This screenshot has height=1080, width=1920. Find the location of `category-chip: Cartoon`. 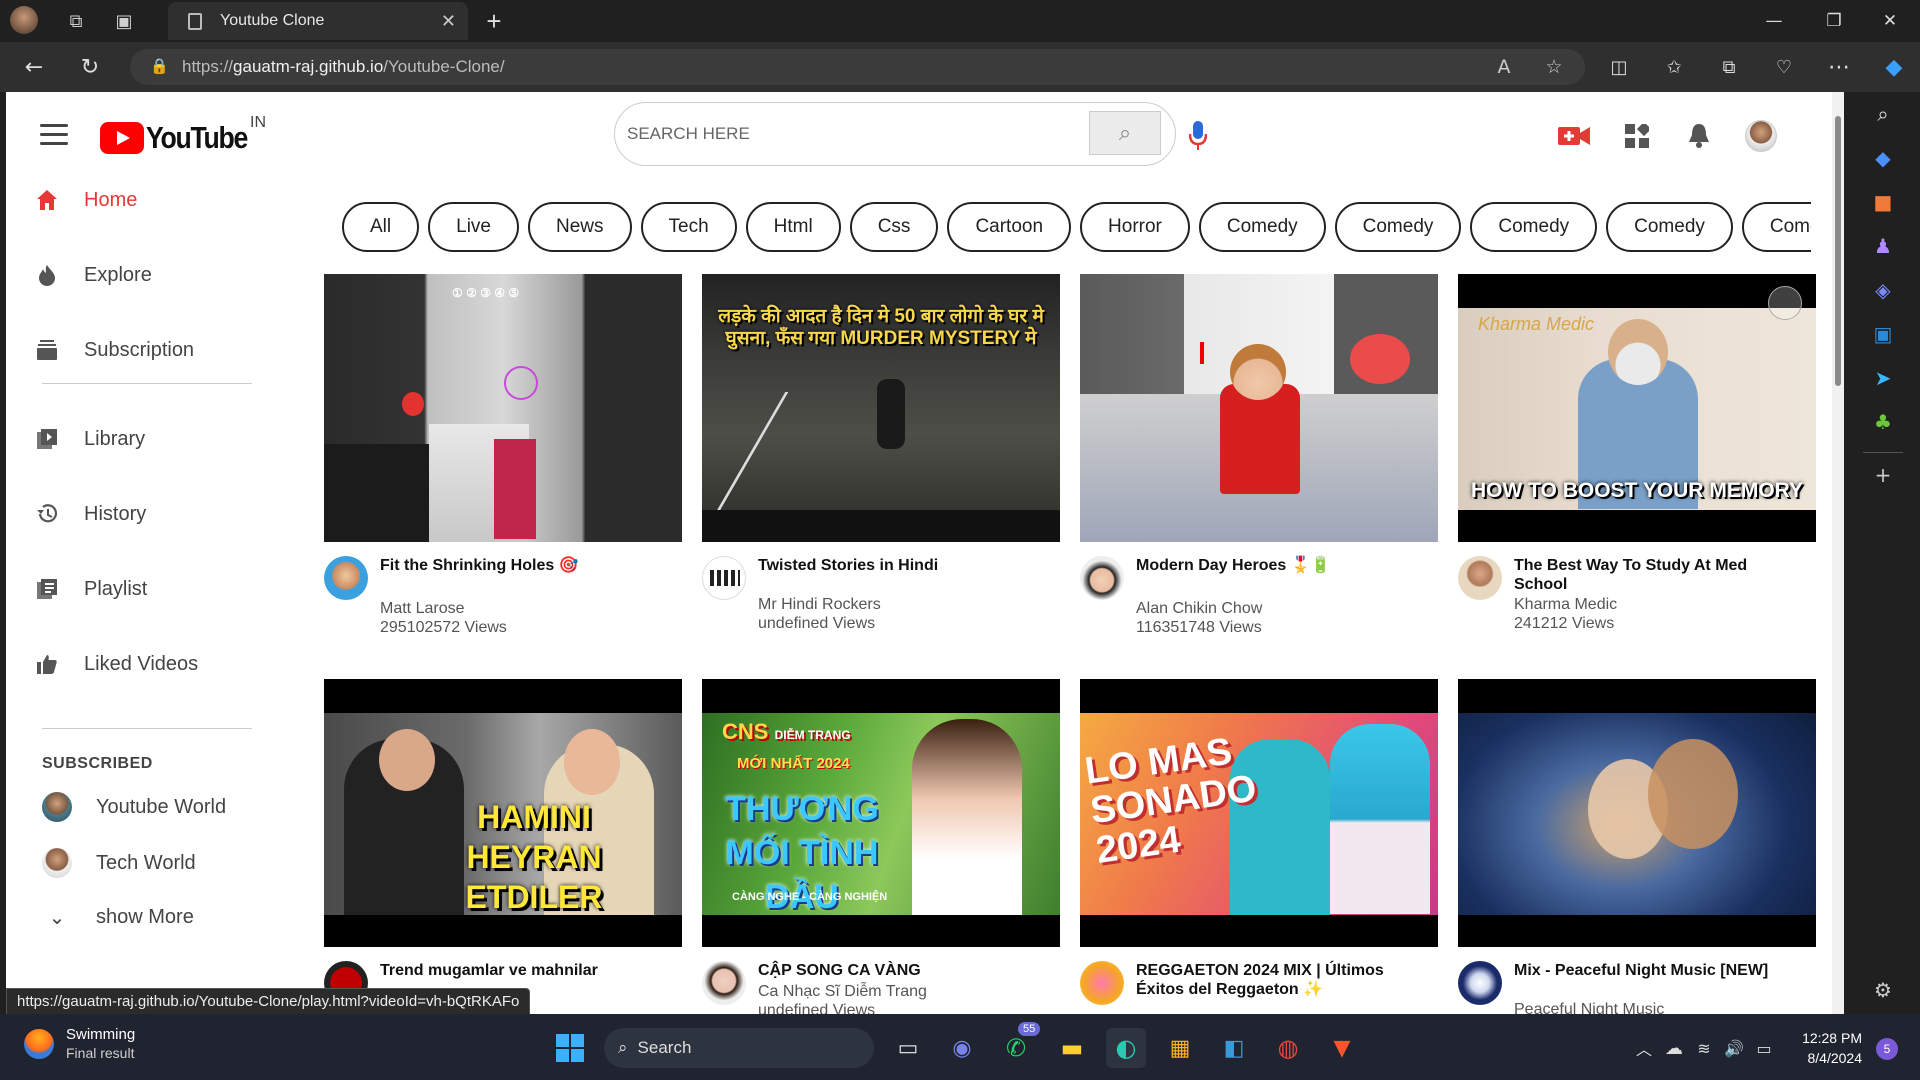

category-chip: Cartoon is located at coordinates (1009, 227).